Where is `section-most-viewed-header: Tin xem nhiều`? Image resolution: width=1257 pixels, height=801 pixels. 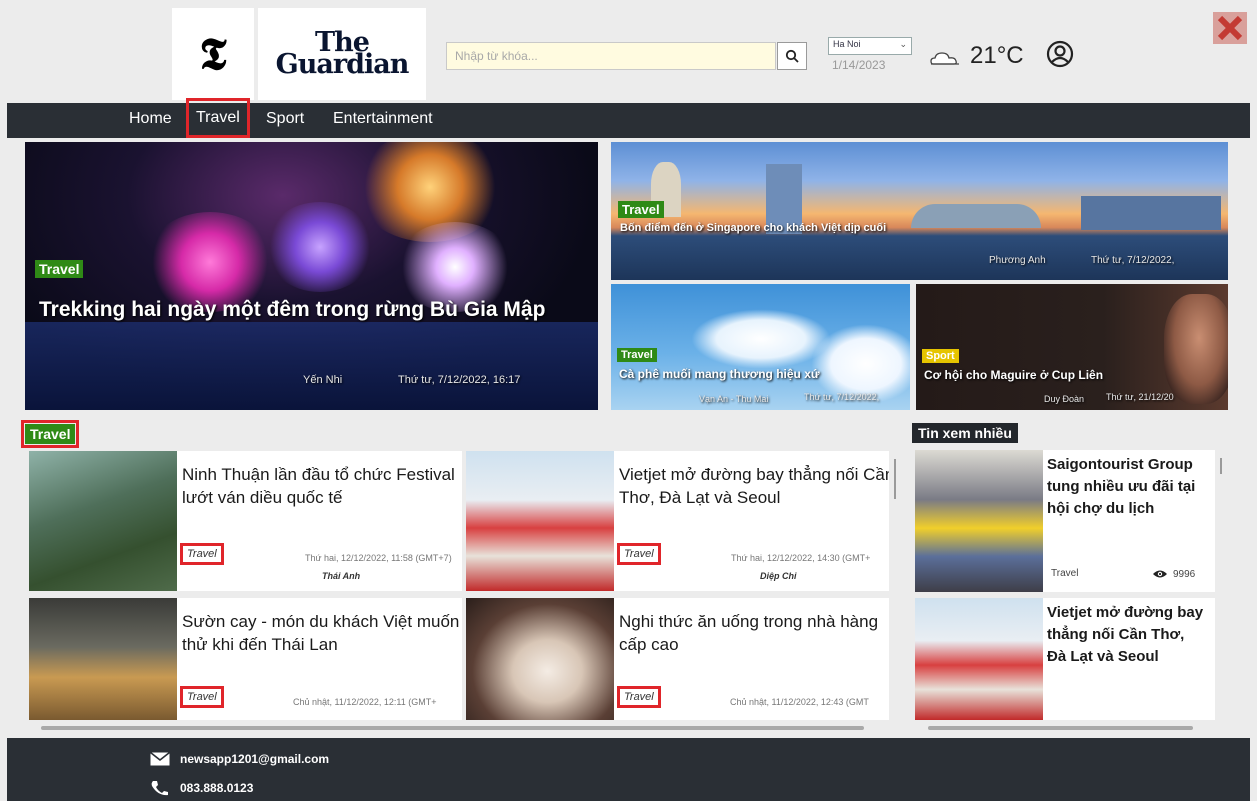 section-most-viewed-header: Tin xem nhiều is located at coordinates (965, 433).